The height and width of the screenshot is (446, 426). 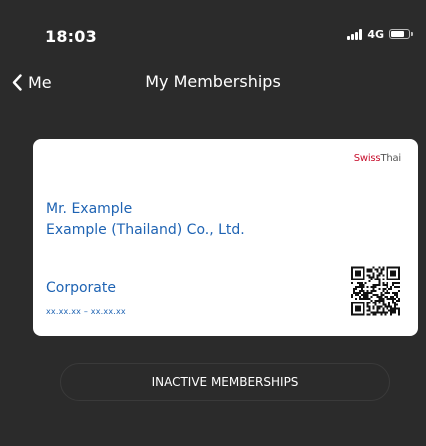 I want to click on qr-code-icon, so click(x=375, y=291).